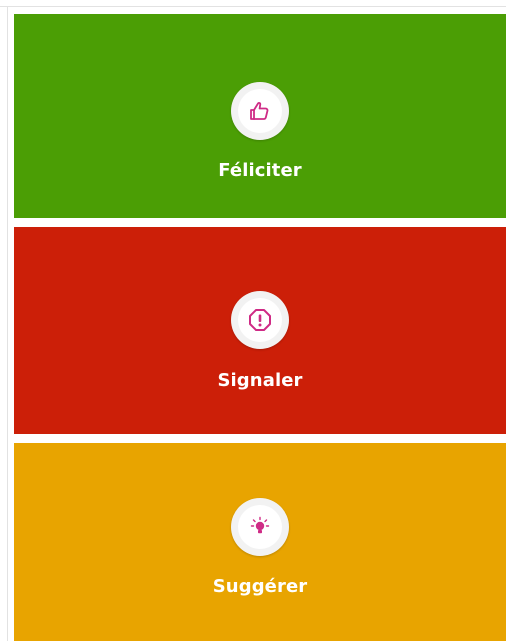  I want to click on thumbs-up-icon, so click(259, 111).